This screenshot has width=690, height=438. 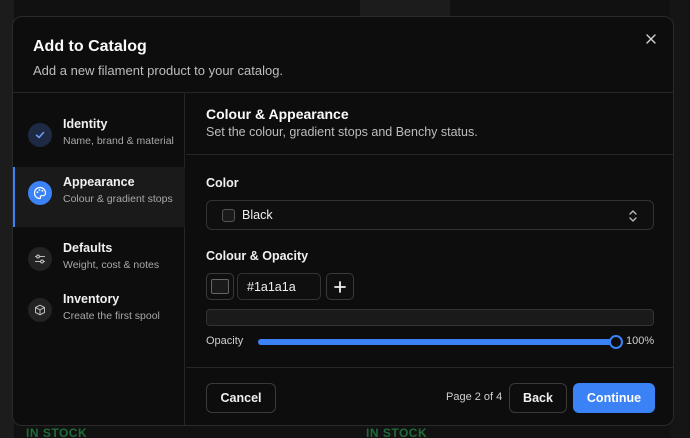 What do you see at coordinates (437, 342) in the screenshot?
I see `opacity-slider-fill` at bounding box center [437, 342].